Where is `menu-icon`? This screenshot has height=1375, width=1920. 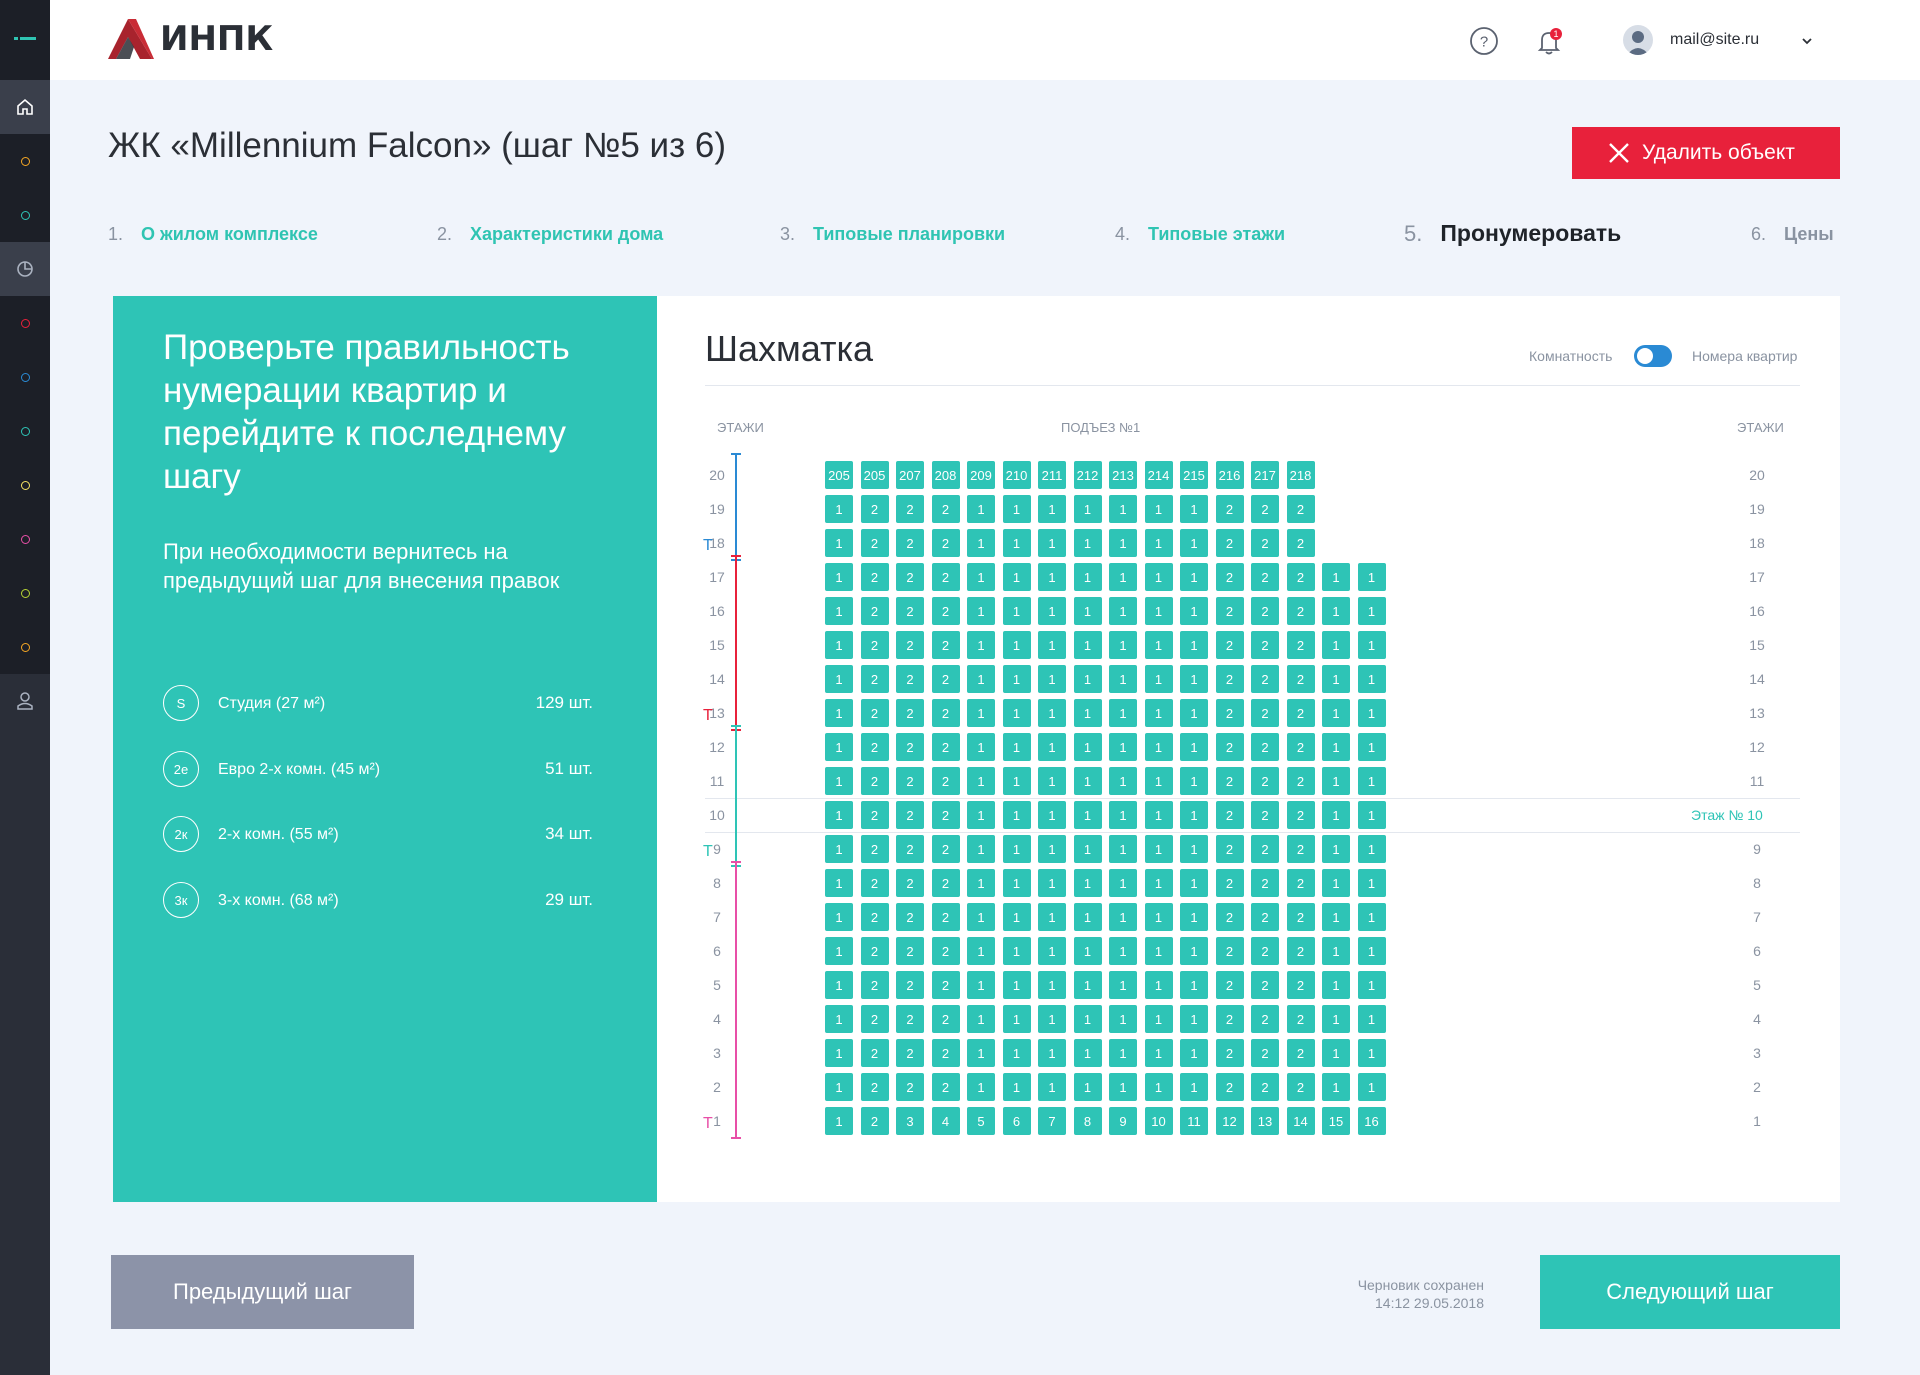 menu-icon is located at coordinates (25, 39).